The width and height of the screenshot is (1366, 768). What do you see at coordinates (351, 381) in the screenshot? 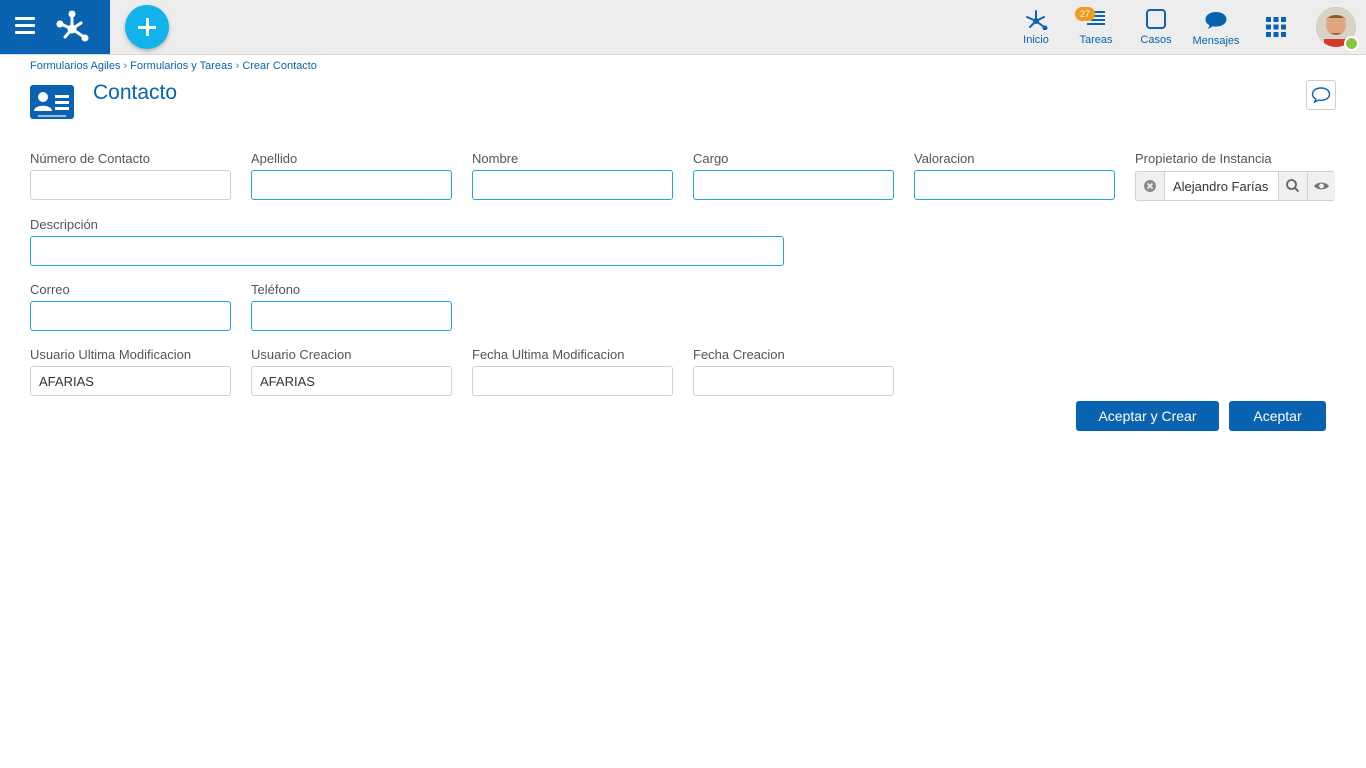
I see `usuario-crea-input` at bounding box center [351, 381].